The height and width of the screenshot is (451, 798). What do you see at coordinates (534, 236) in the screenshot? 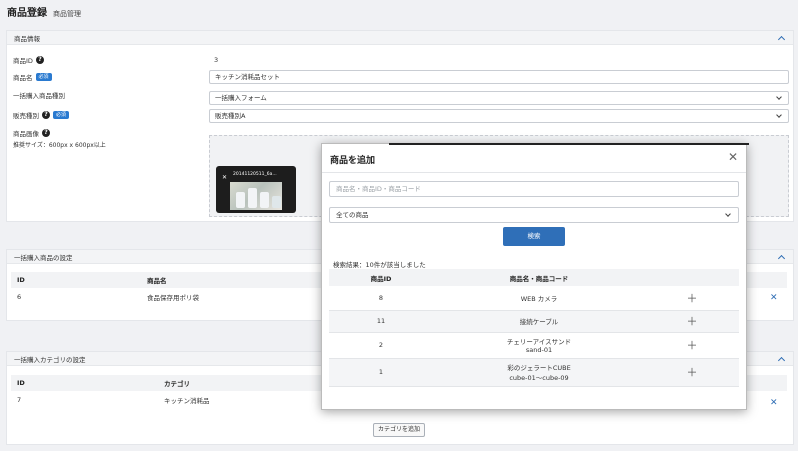
I see `search-button: 検索` at bounding box center [534, 236].